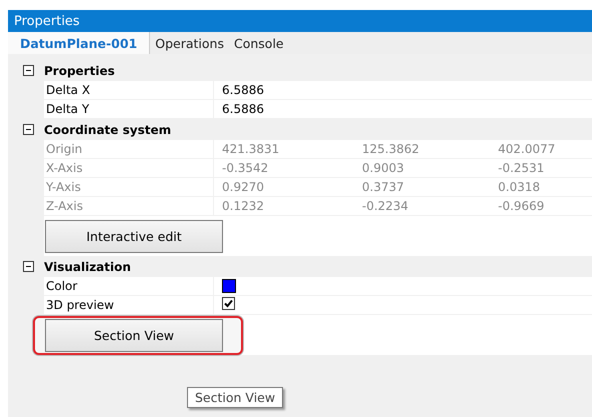 Image resolution: width=592 pixels, height=417 pixels. What do you see at coordinates (79, 305) in the screenshot?
I see `property-label: 3D preview` at bounding box center [79, 305].